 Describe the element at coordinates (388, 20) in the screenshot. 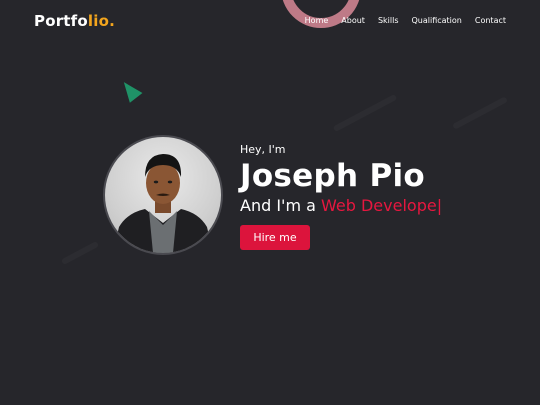

I see `nav-link-skills: Skills` at that location.